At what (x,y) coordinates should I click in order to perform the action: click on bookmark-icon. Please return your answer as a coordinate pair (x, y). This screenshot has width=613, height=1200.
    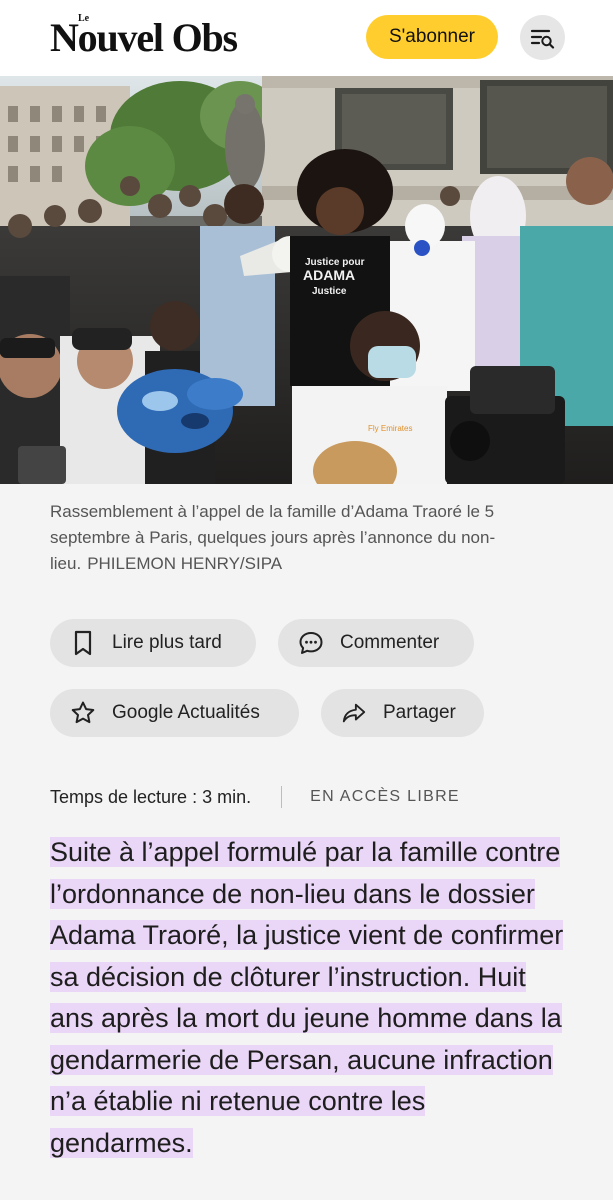
    Looking at the image, I should click on (83, 643).